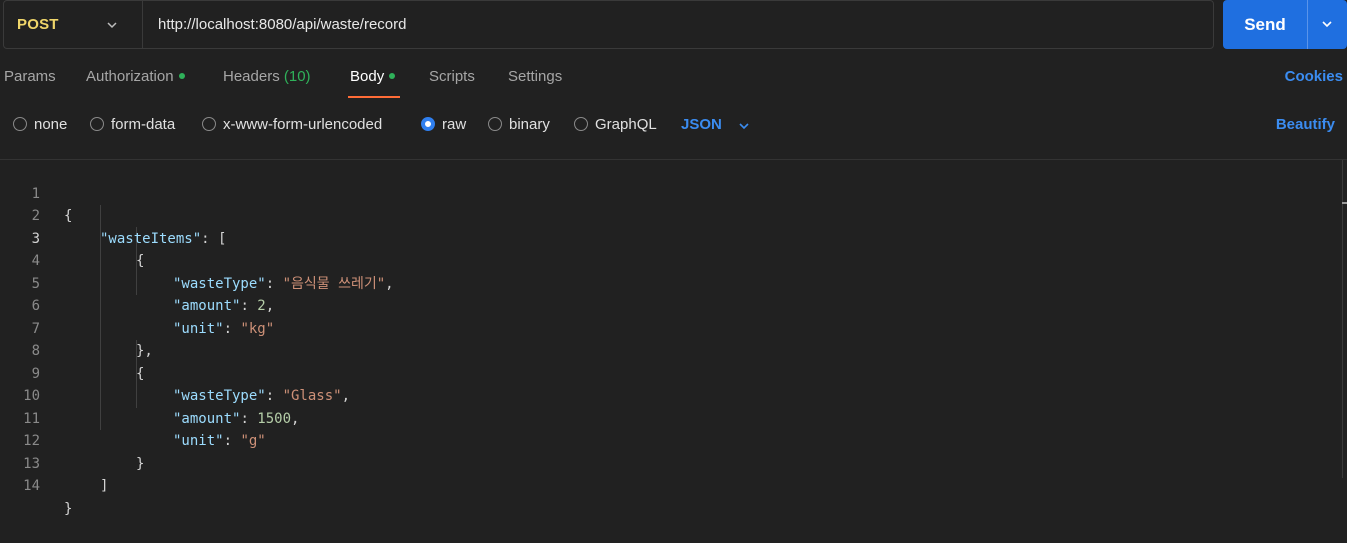  Describe the element at coordinates (1305, 124) in the screenshot. I see `beautify-button: Beautify` at that location.